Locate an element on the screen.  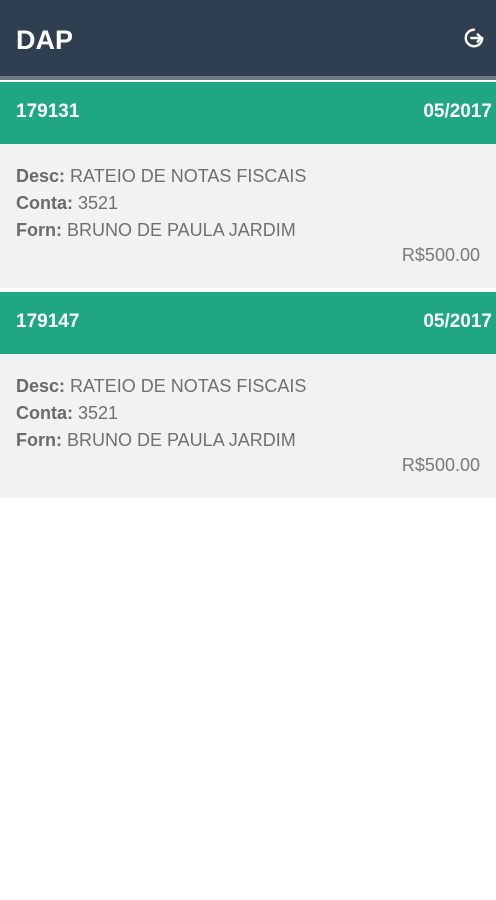
logout-button is located at coordinates (474, 40).